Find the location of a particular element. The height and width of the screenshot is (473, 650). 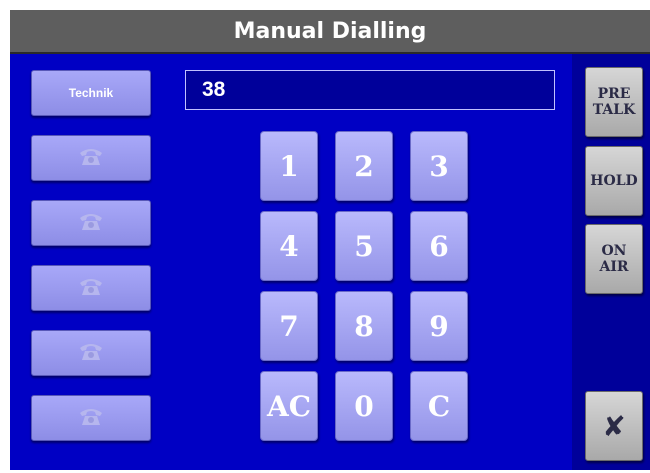

key-label: 9 is located at coordinates (439, 326).